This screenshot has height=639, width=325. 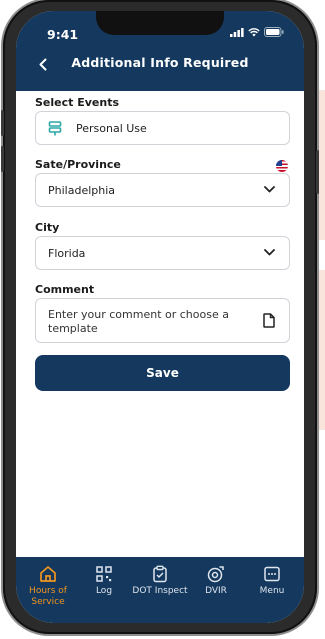 What do you see at coordinates (77, 102) in the screenshot?
I see `events-label: Select Events` at bounding box center [77, 102].